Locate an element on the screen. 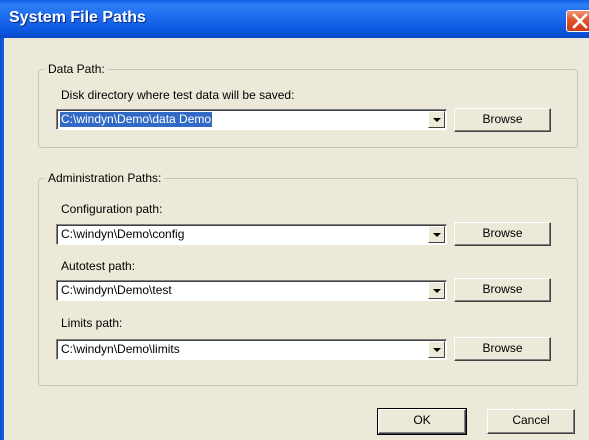 This screenshot has width=589, height=440. data-path-value: C:\windyn\Demo\data Demo is located at coordinates (136, 119).